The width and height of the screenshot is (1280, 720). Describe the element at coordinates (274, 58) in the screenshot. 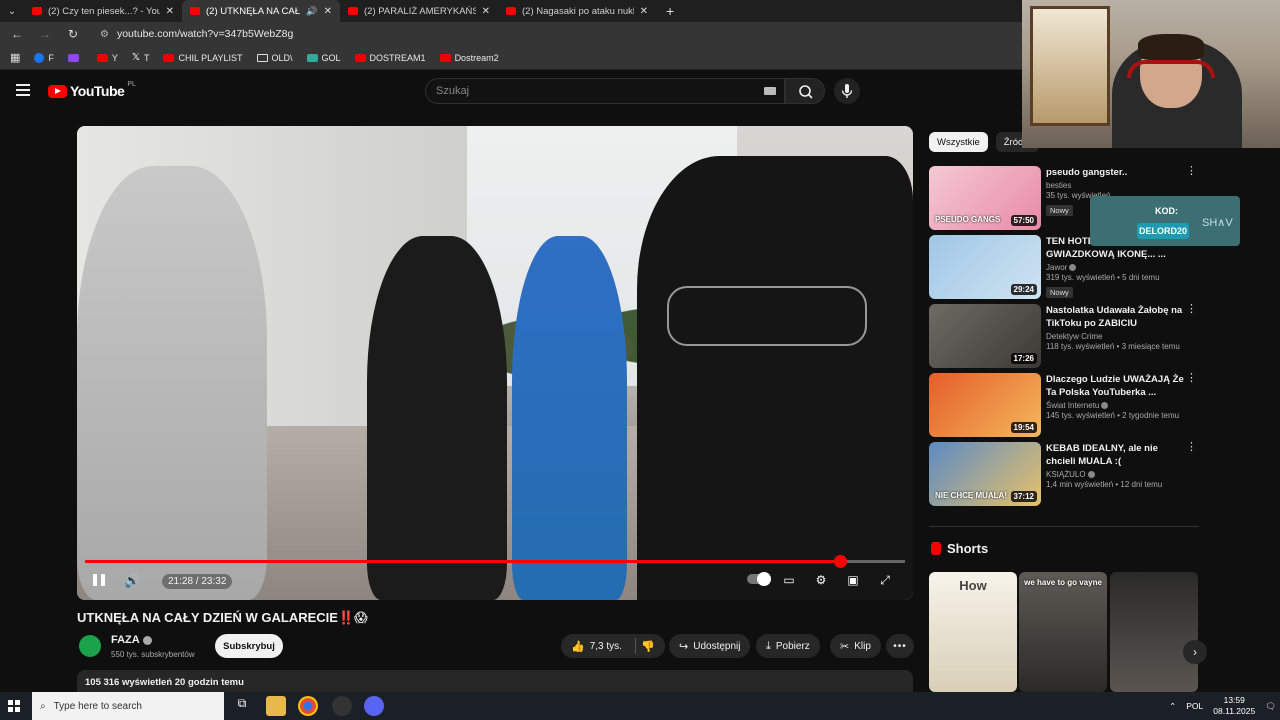

I see `bookmark-item: OLD\` at that location.